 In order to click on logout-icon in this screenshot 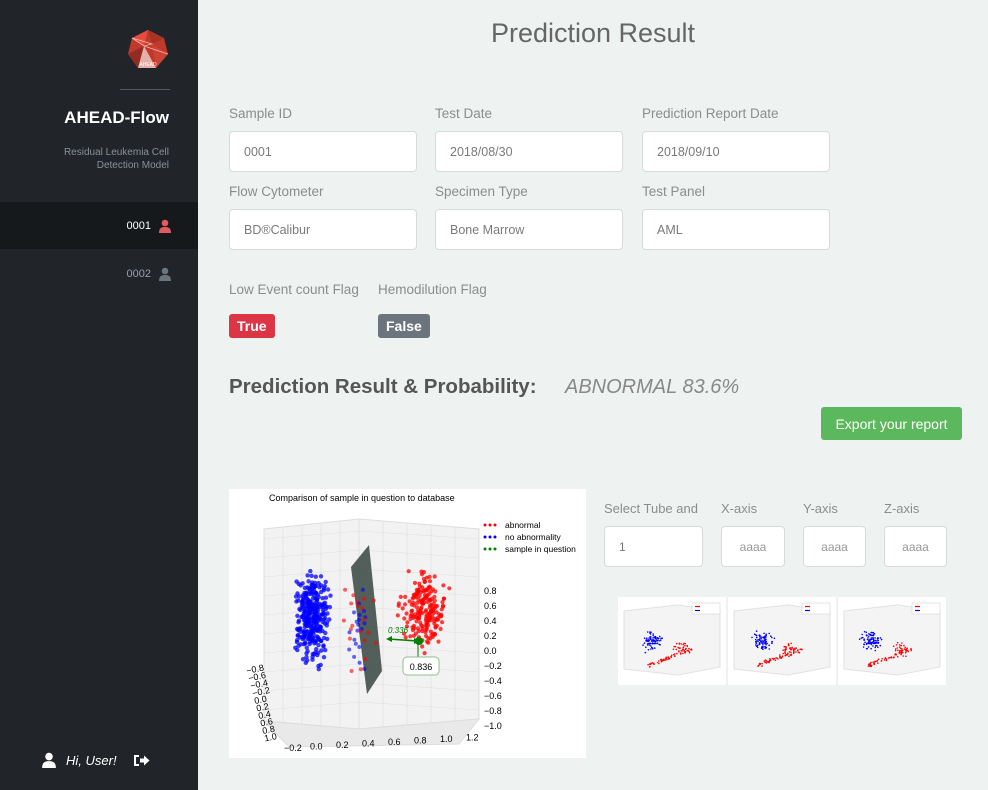, I will do `click(141, 760)`.